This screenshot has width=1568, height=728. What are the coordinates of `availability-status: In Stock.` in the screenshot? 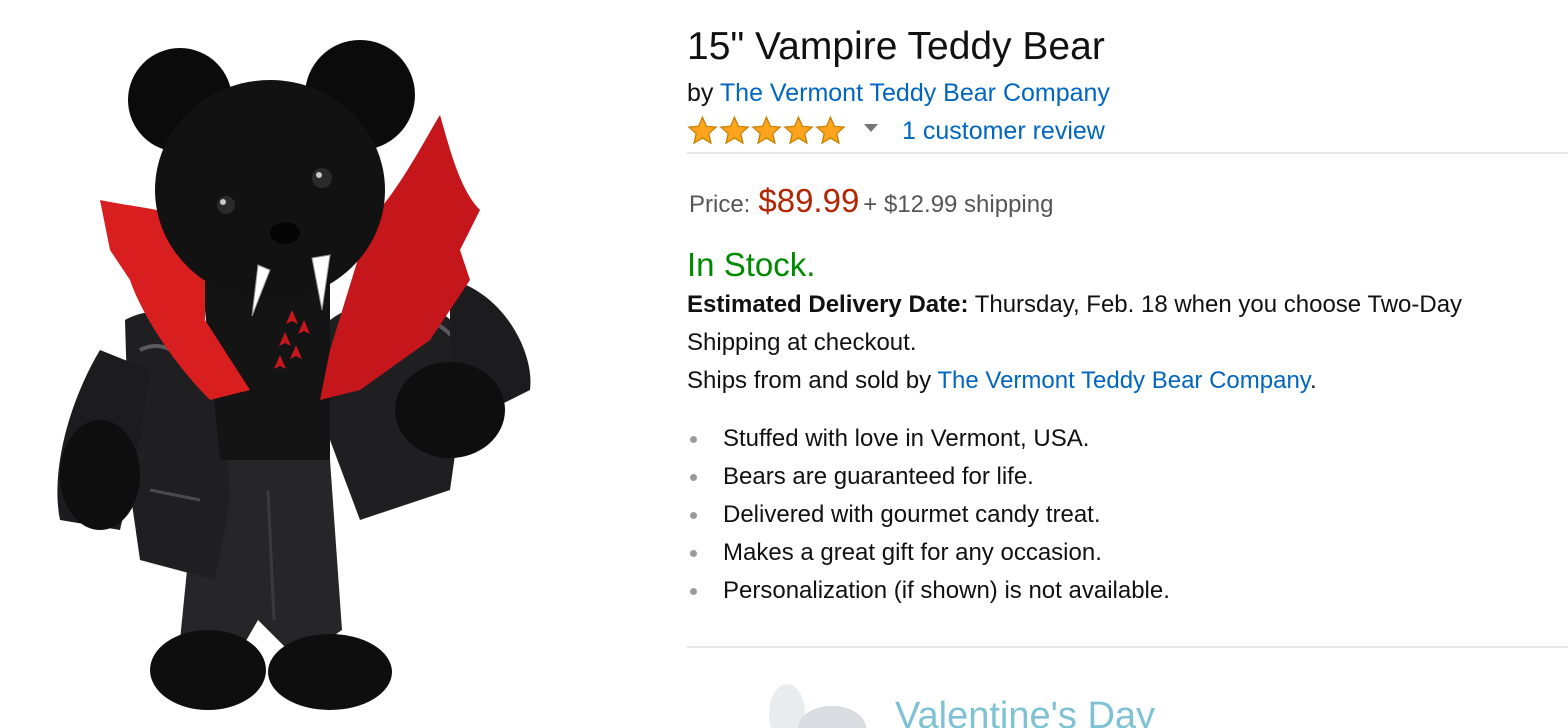 It's located at (751, 264).